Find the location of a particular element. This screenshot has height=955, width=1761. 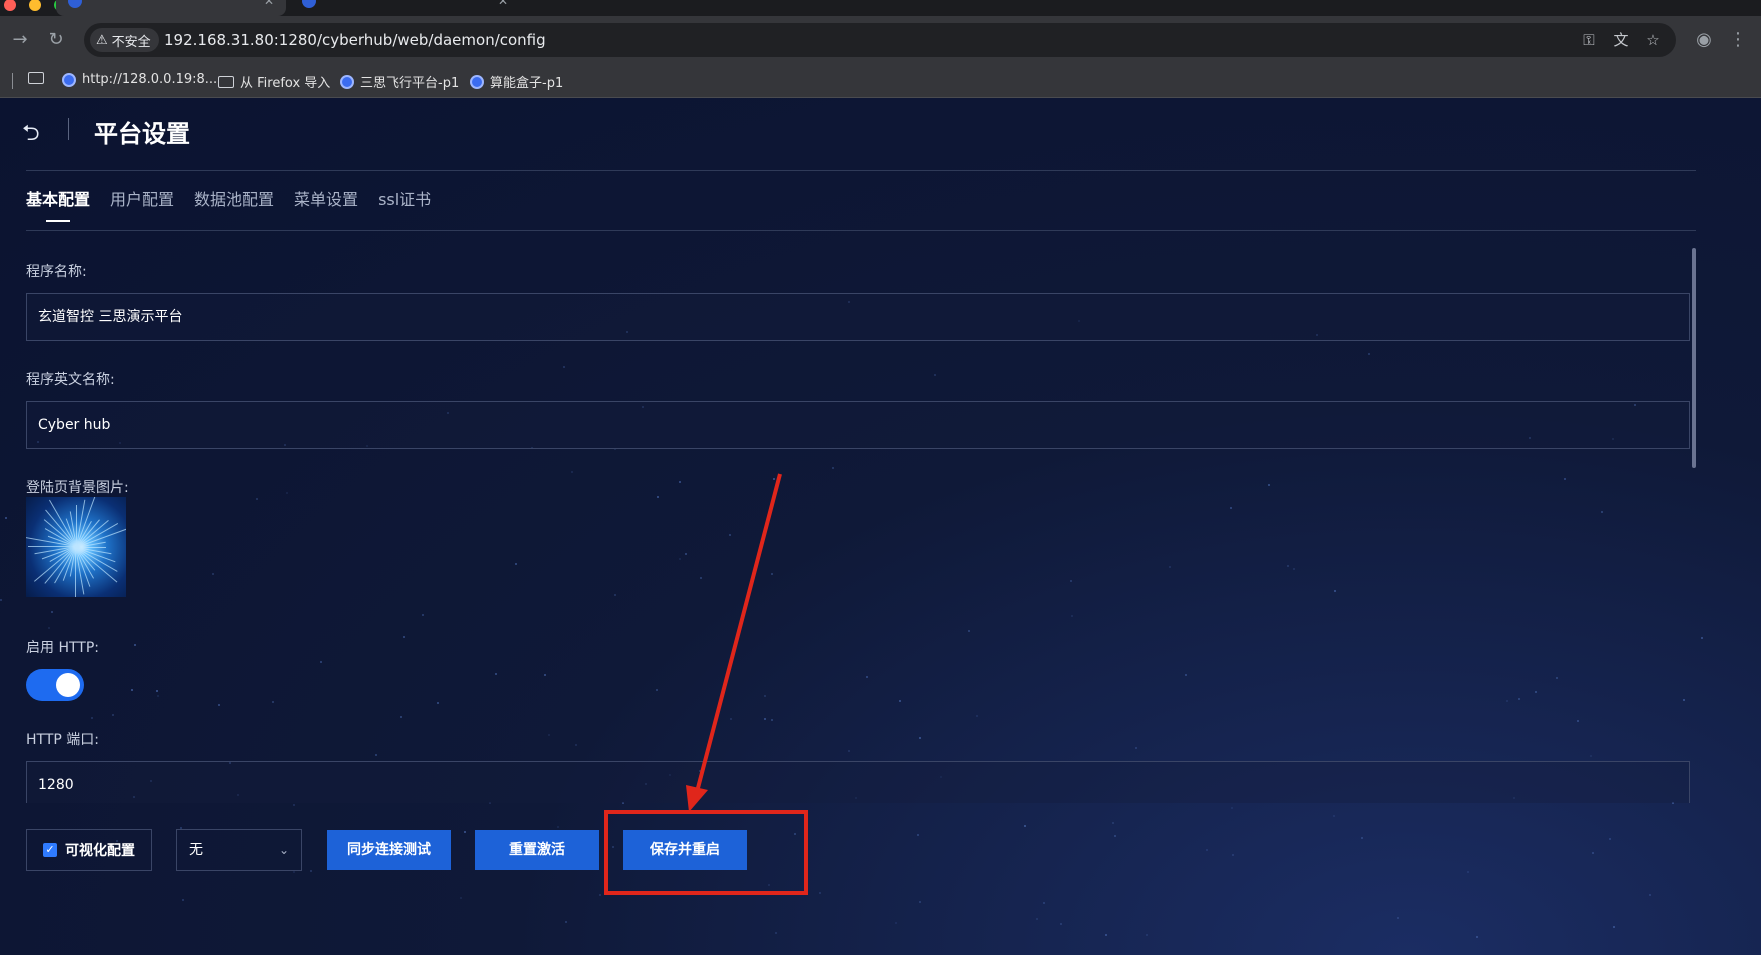

minimize-window-button is located at coordinates (35, 5).